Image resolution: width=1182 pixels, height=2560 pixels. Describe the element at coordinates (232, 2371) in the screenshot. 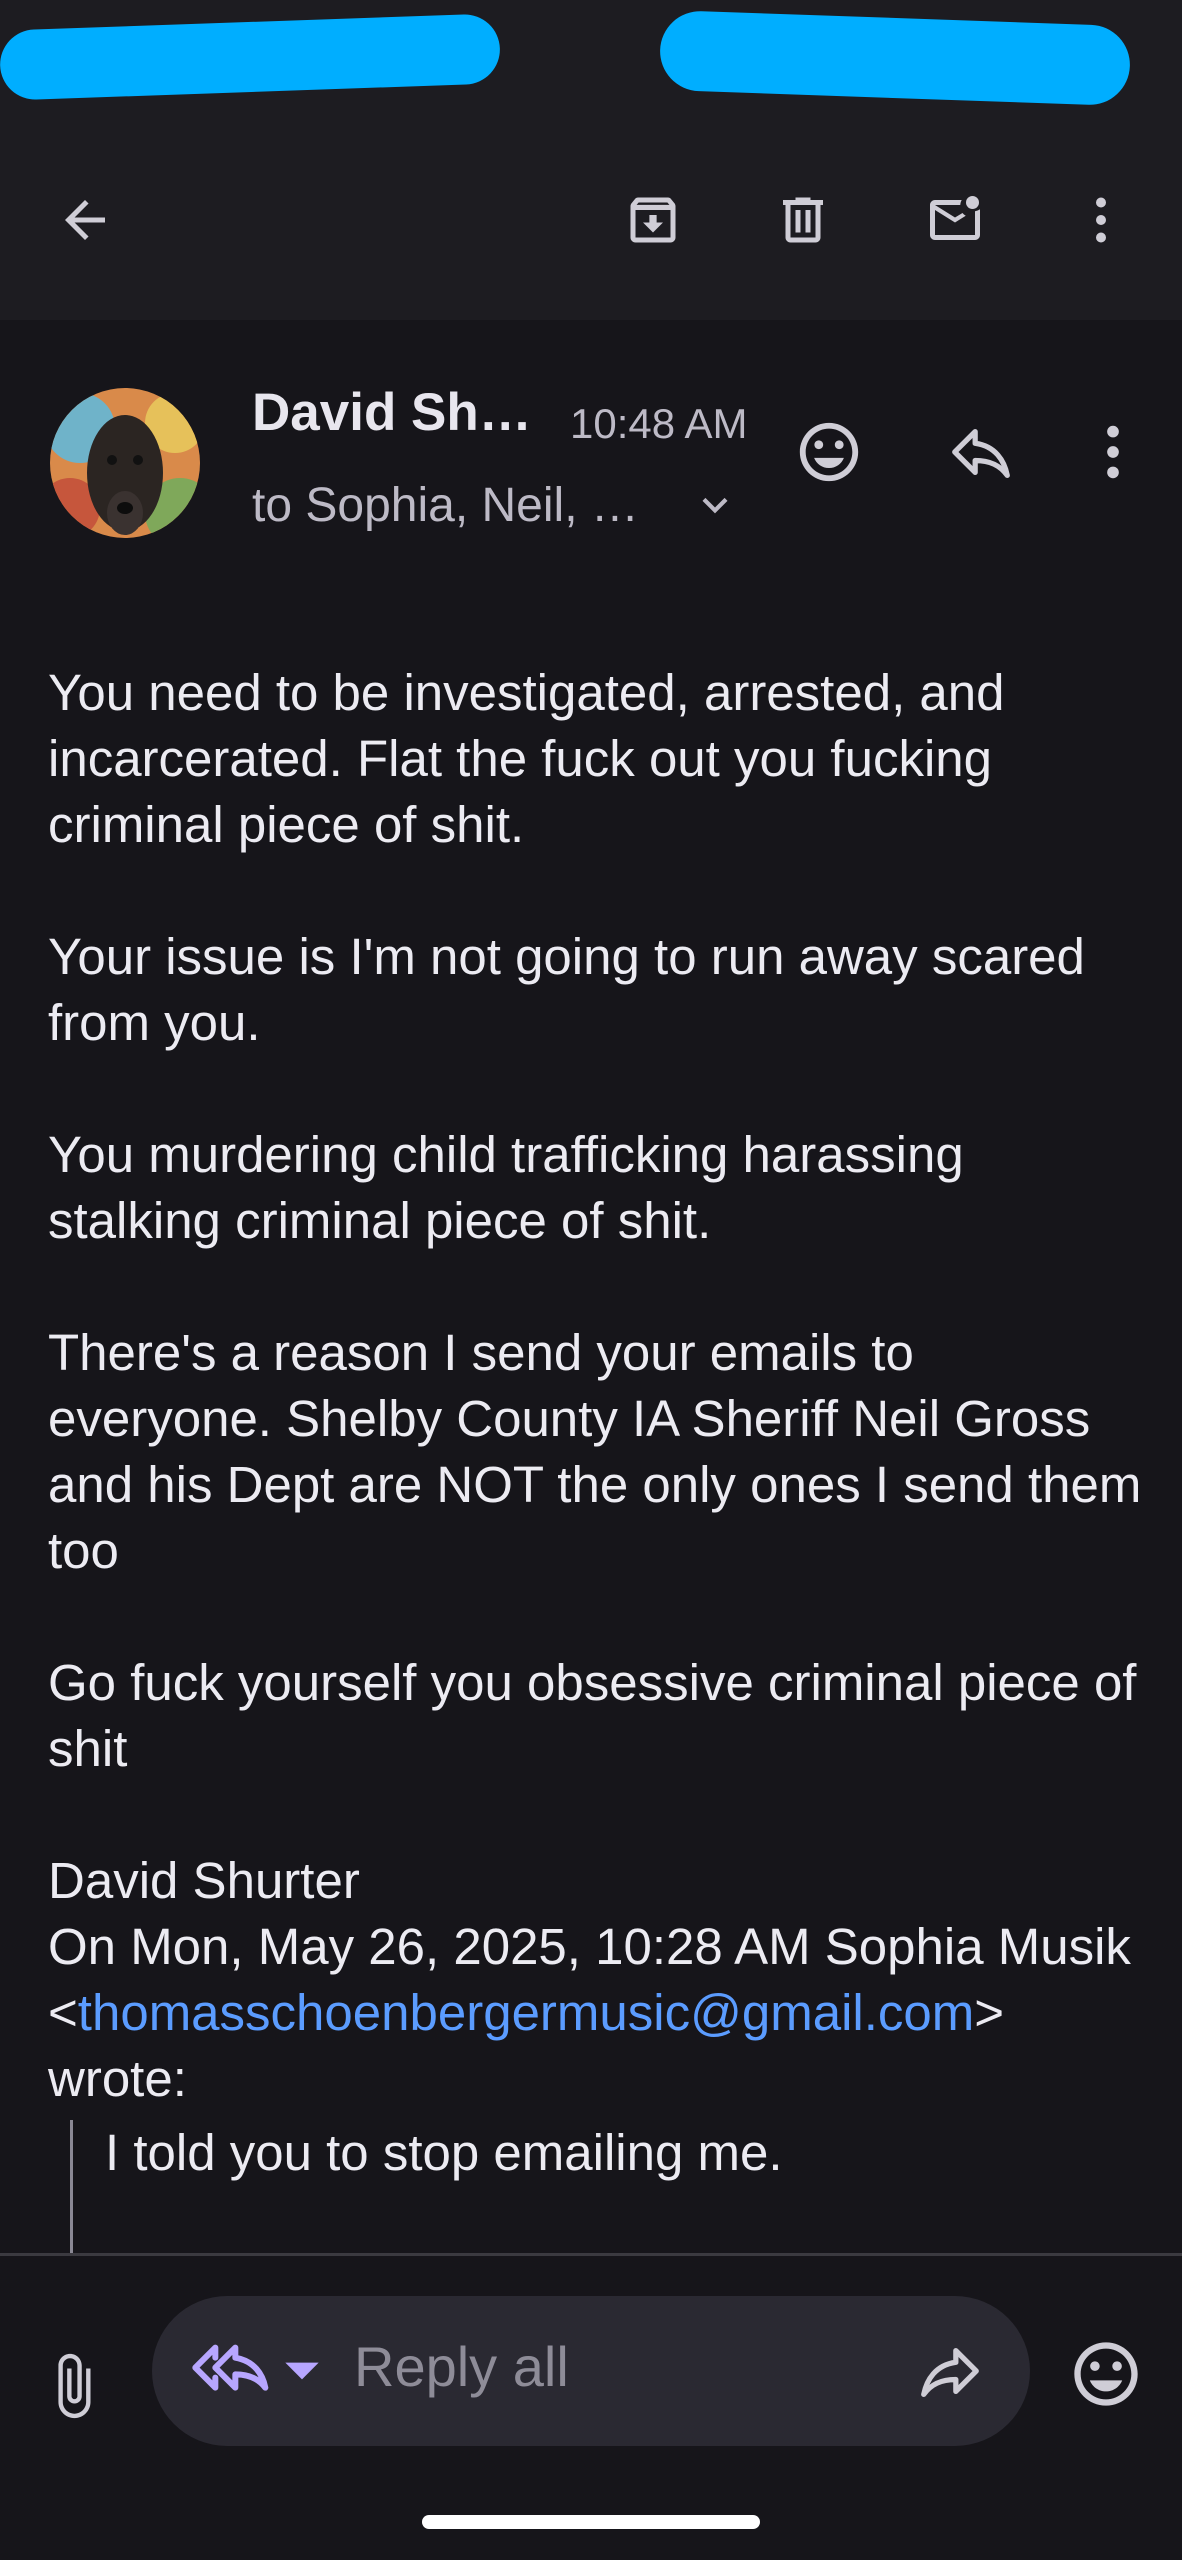

I see `reply-all-icon` at that location.